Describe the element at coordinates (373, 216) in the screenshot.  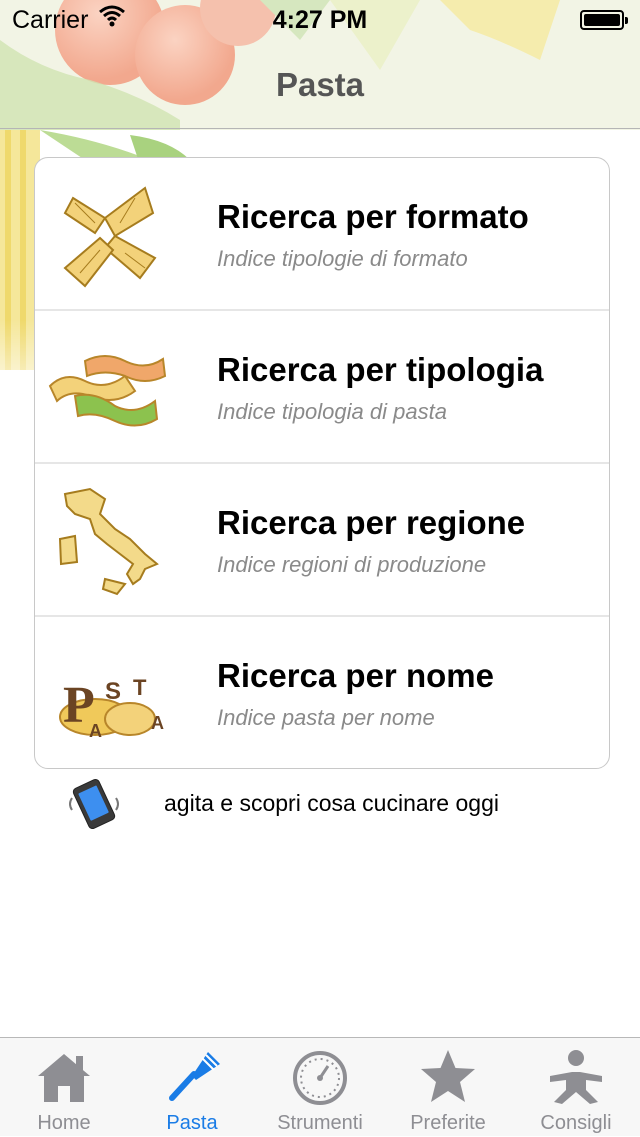
I see `menu-item-title: Ricerca per formato` at that location.